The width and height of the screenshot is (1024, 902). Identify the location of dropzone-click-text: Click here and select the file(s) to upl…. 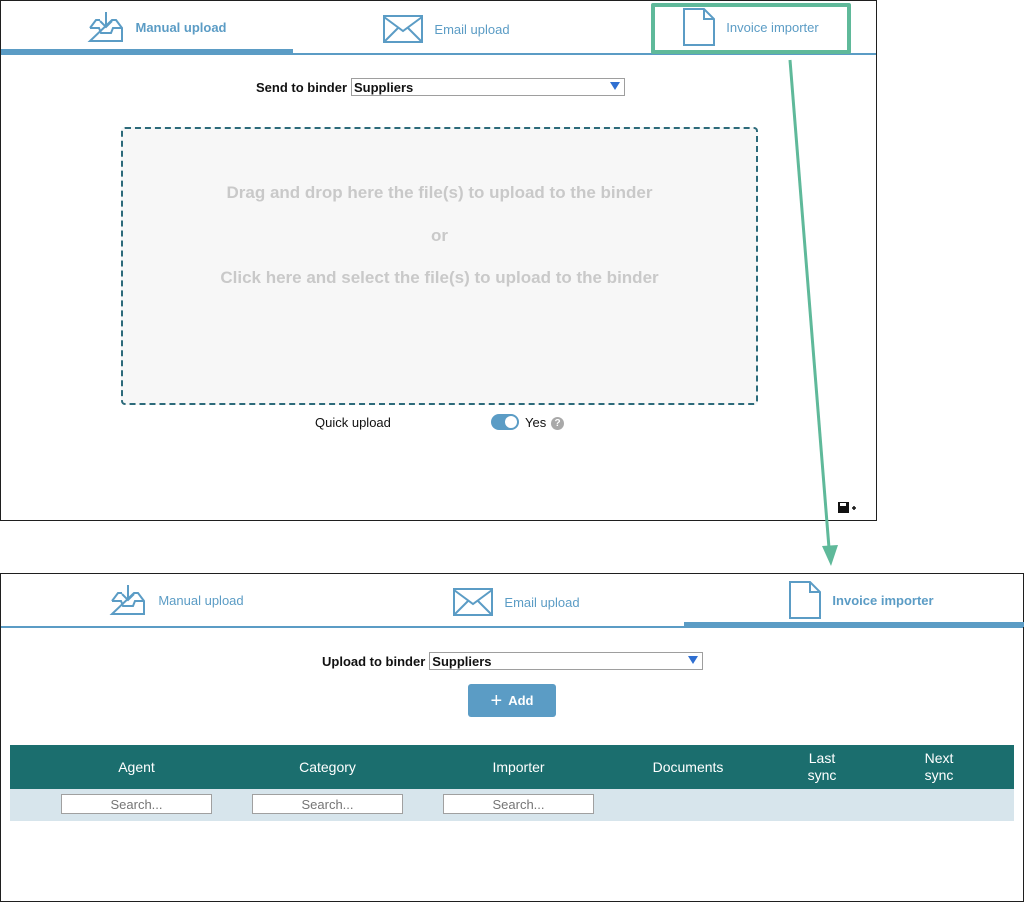
(439, 277).